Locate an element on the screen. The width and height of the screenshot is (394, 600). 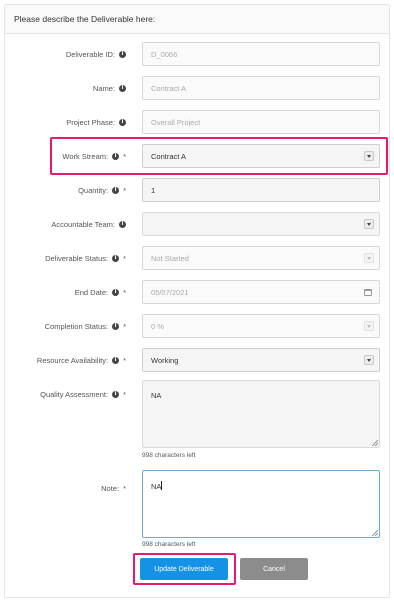
deliverable-id-field: D_0066 is located at coordinates (261, 54).